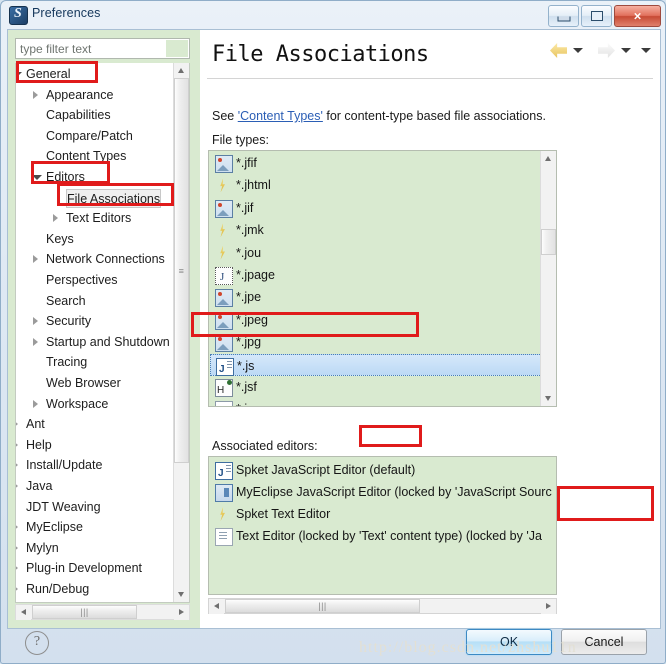 This screenshot has width=666, height=664. Describe the element at coordinates (59, 465) in the screenshot. I see `sidebar-item-install-update: Install/Update` at that location.